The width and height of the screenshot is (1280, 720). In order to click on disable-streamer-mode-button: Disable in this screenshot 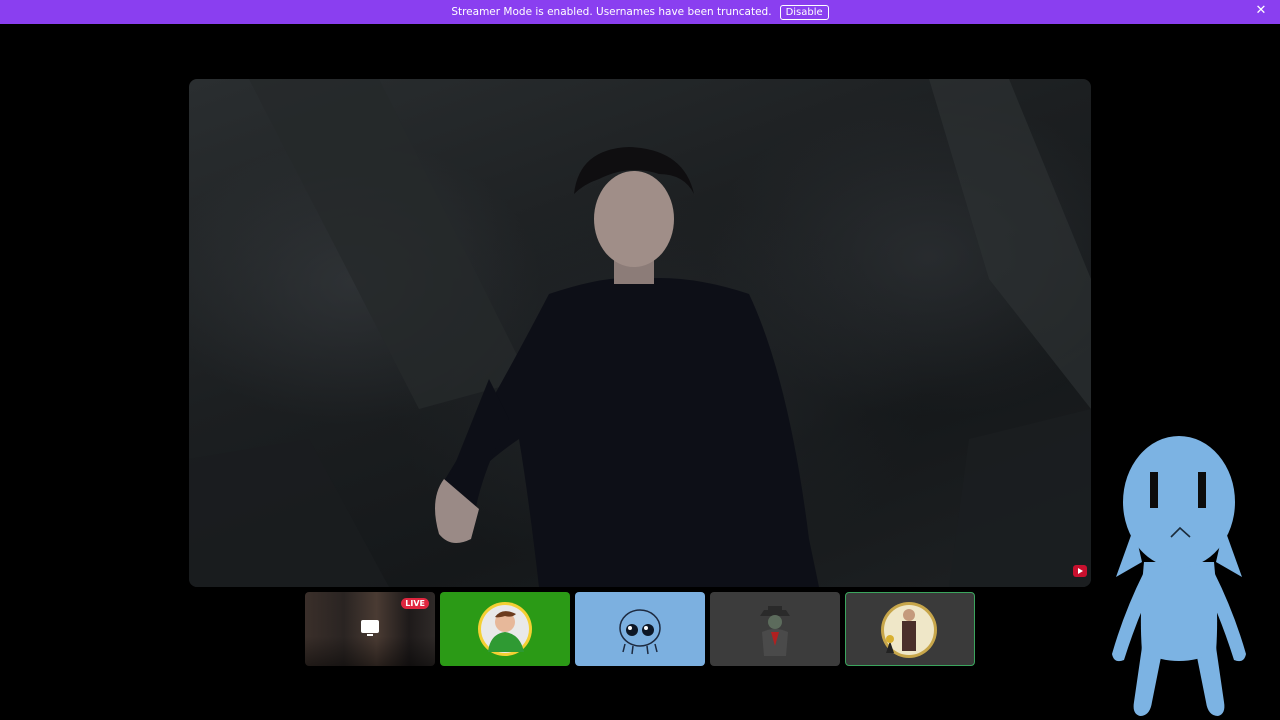, I will do `click(804, 12)`.